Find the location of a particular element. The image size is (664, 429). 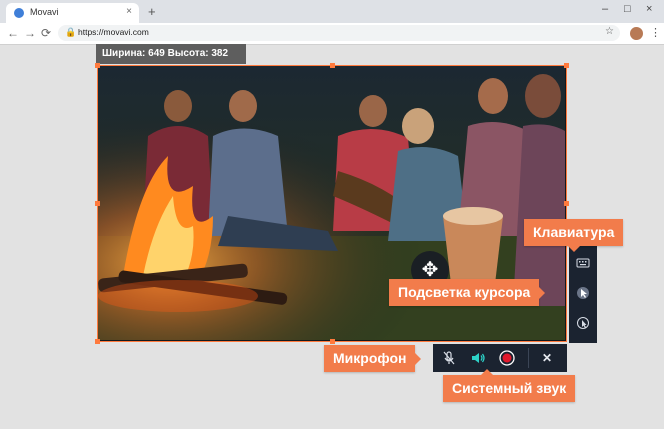

browser-toolbar: ← → ⟳ 🔒 https://movavi.com ☆ ⋮ is located at coordinates (332, 34).